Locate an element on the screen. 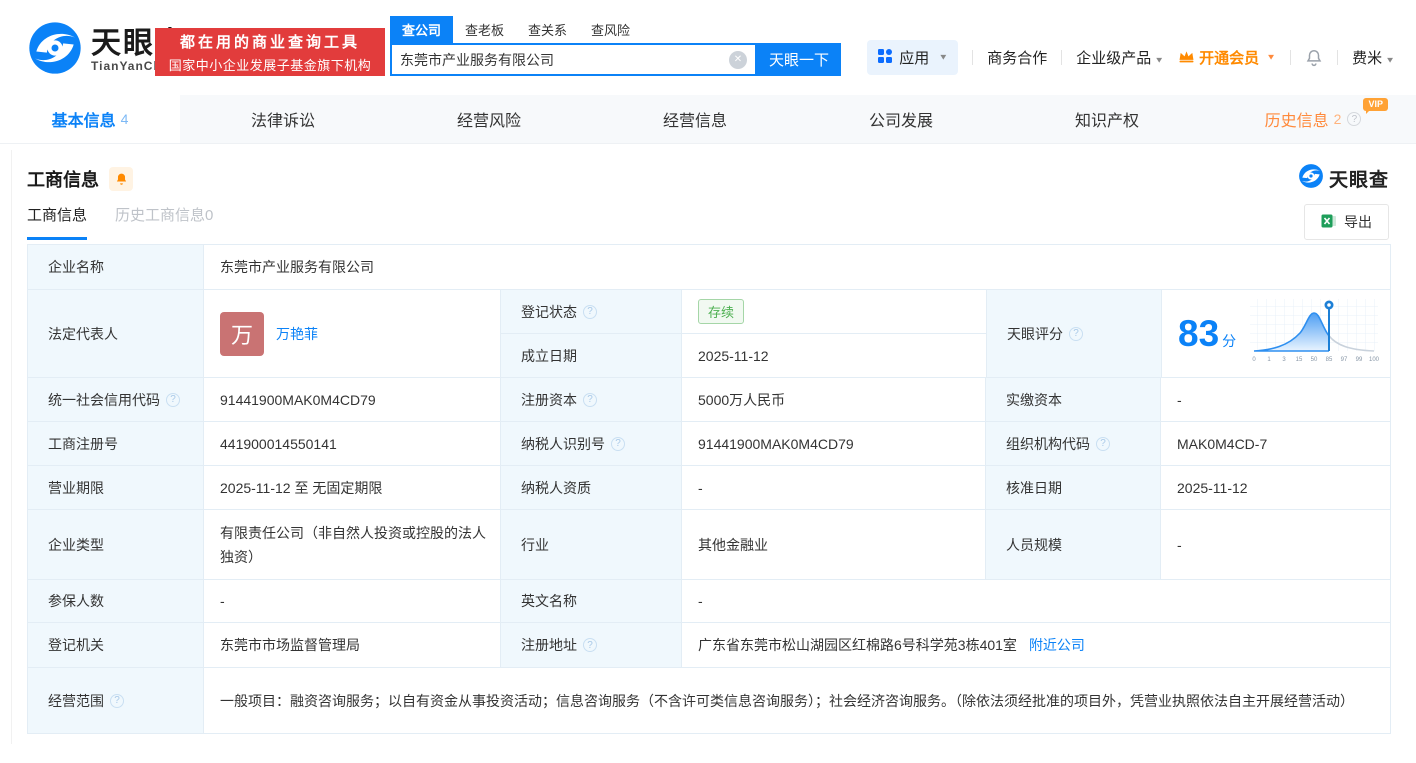  credit-code-value: 91441900MAK0M4CD79 is located at coordinates (352, 399).